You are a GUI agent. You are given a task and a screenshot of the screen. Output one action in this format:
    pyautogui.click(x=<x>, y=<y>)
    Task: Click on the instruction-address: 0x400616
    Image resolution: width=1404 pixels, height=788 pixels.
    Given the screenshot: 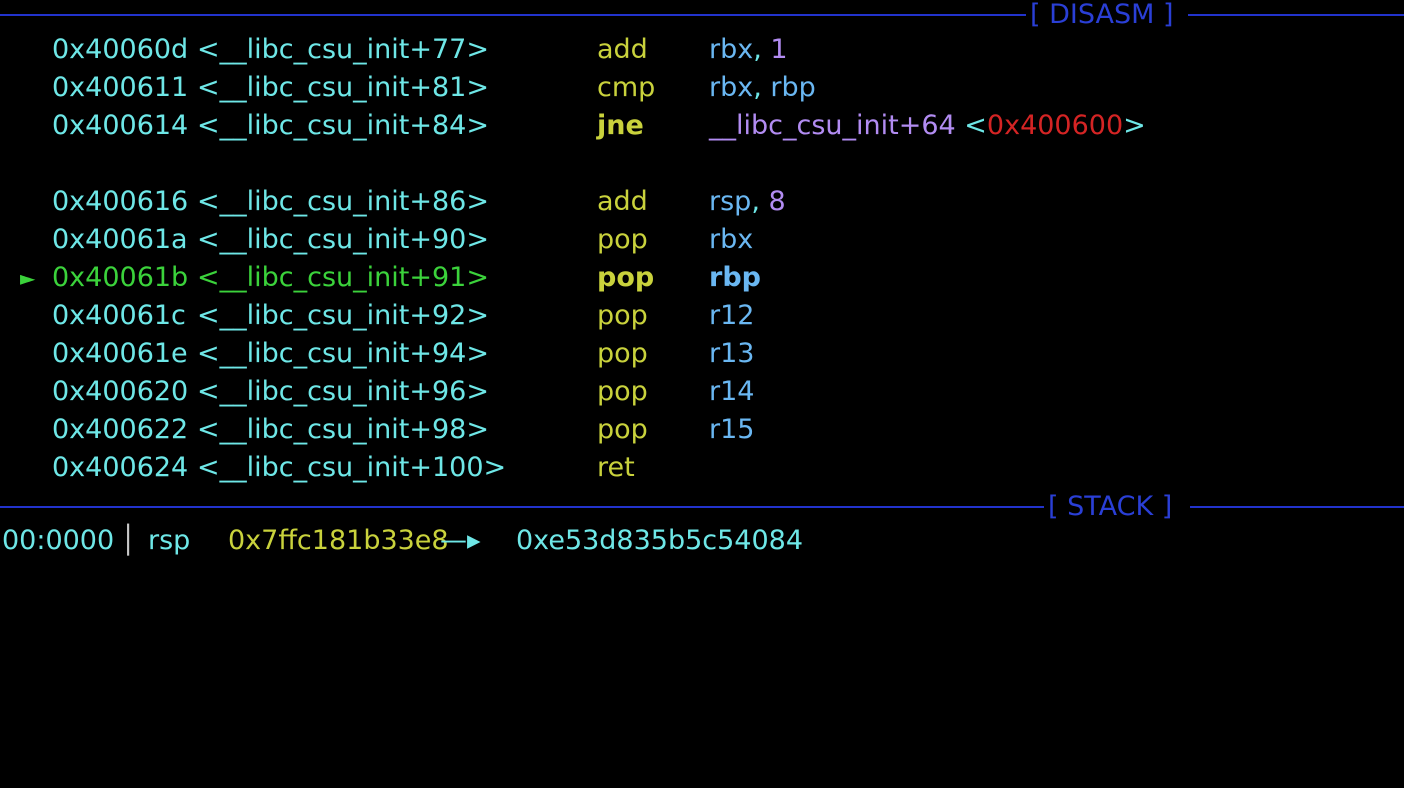 What is the action you would take?
    pyautogui.click(x=120, y=201)
    